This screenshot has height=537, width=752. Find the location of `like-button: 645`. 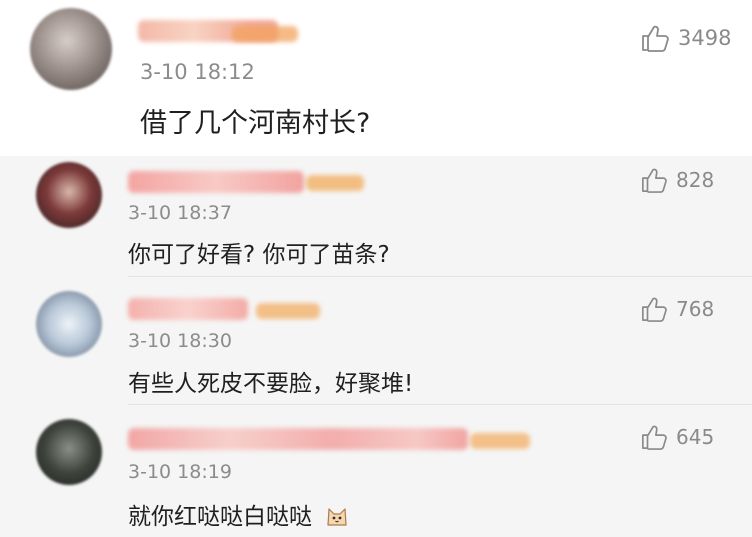

like-button: 645 is located at coordinates (677, 437).